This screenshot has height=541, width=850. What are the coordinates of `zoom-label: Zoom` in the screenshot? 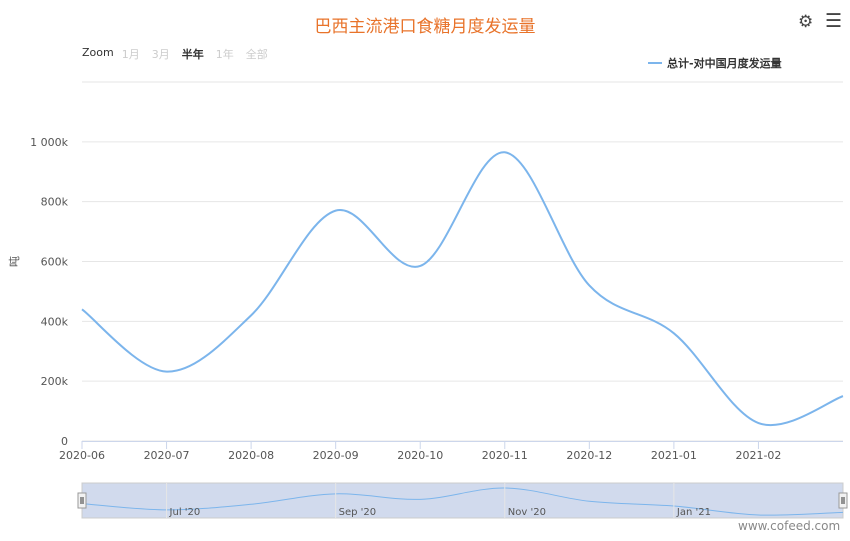 It's located at (98, 52).